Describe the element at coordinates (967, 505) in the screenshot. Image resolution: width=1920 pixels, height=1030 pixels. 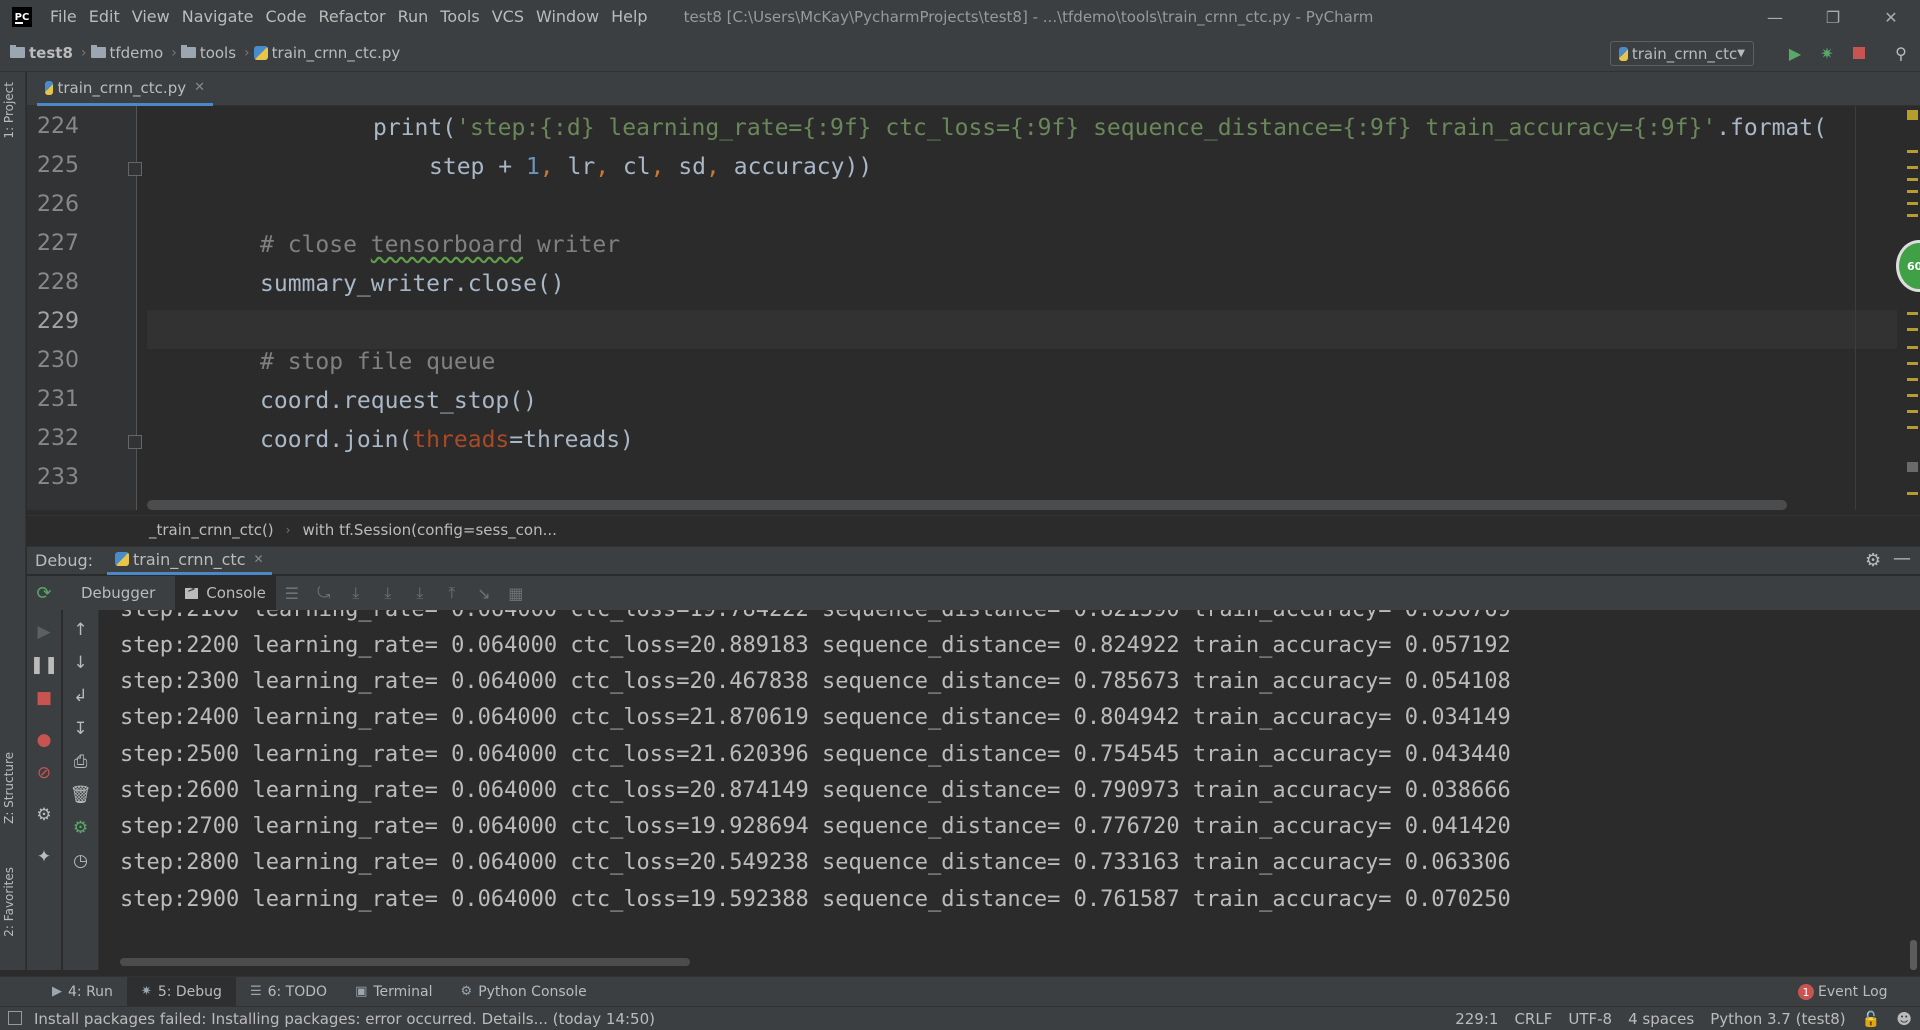
I see `editor-horizontal-scrollbar` at that location.